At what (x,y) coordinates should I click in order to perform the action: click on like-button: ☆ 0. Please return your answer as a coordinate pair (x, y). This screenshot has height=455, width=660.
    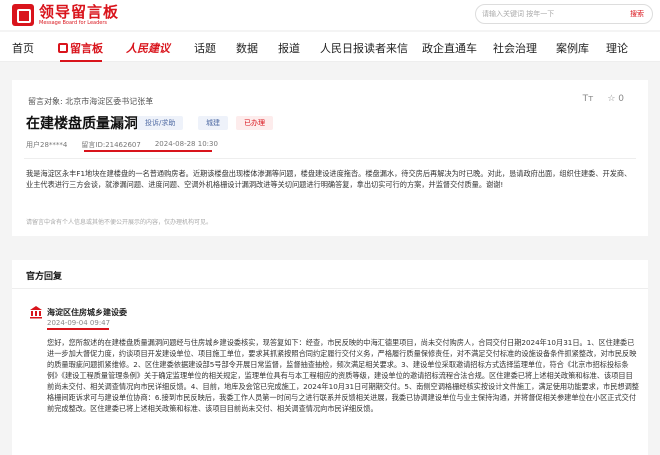
    Looking at the image, I should click on (615, 99).